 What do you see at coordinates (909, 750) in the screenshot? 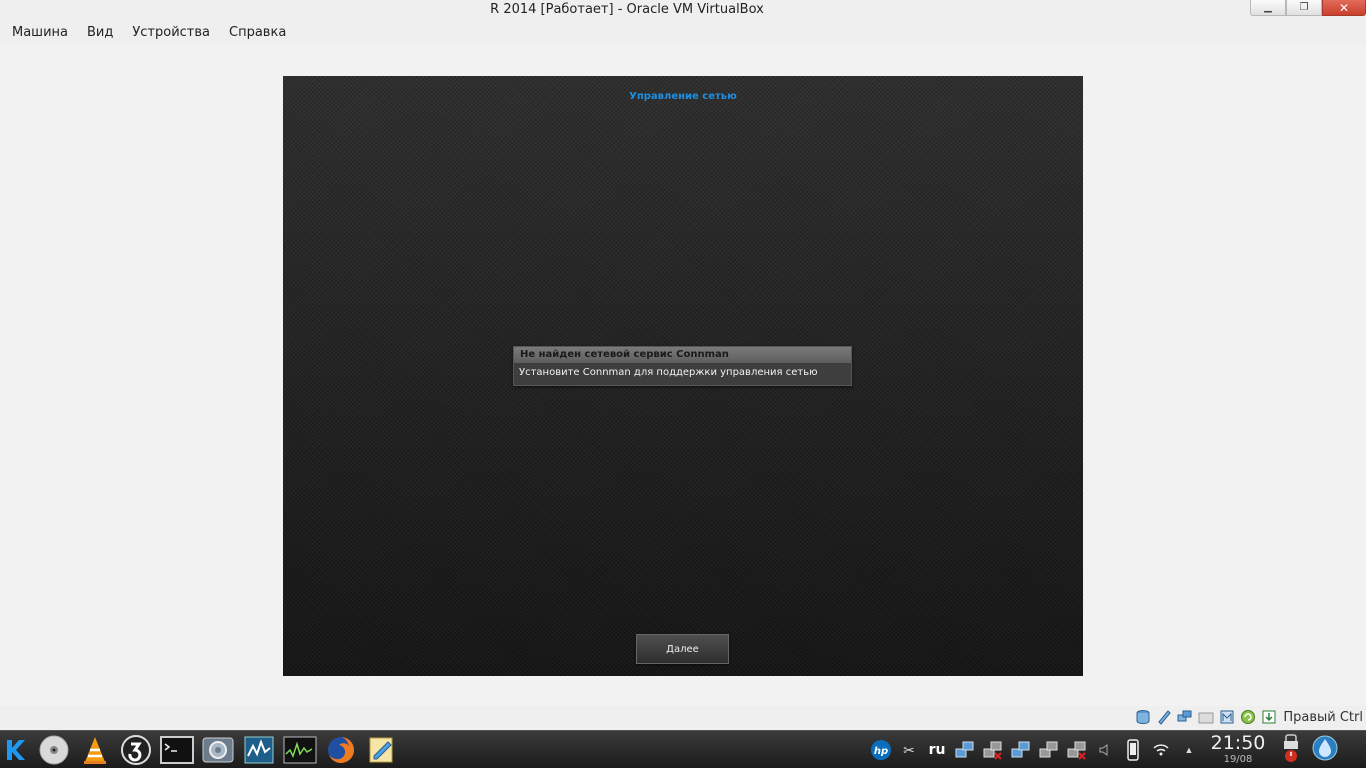
I see `scissors-icon: ✂` at bounding box center [909, 750].